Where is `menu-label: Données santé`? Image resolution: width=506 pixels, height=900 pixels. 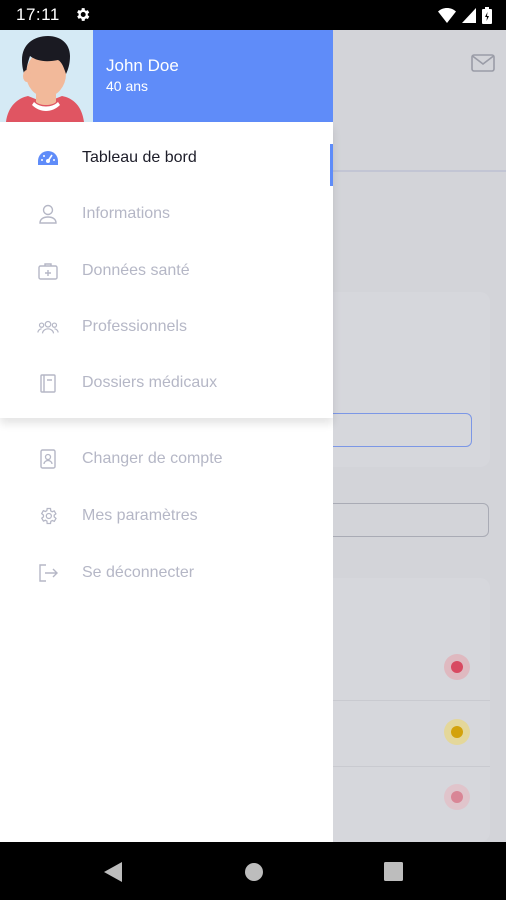
menu-label: Données santé is located at coordinates (136, 270).